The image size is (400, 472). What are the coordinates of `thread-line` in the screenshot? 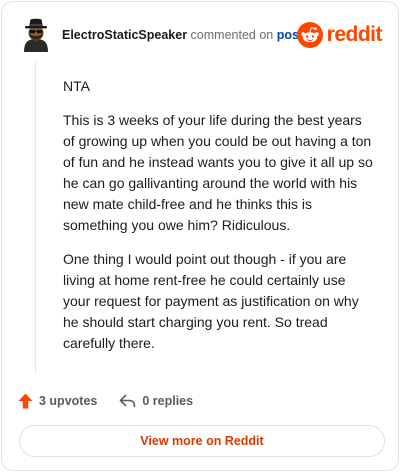 It's located at (35, 218).